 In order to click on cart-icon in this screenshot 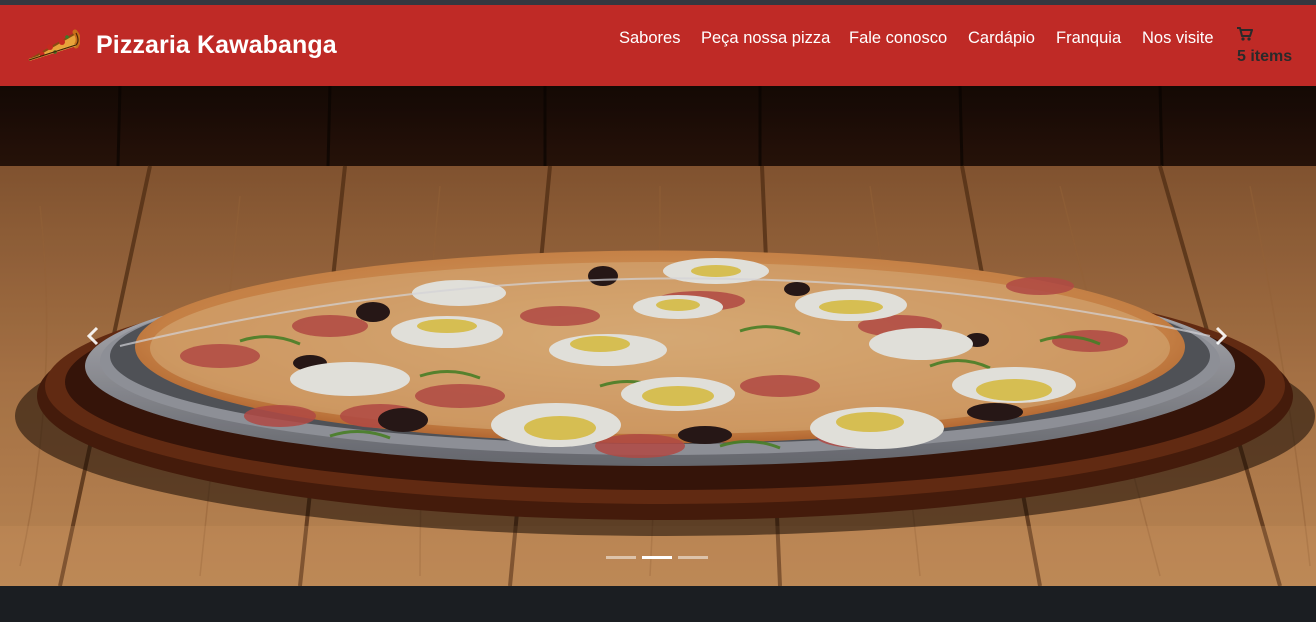, I will do `click(1245, 34)`.